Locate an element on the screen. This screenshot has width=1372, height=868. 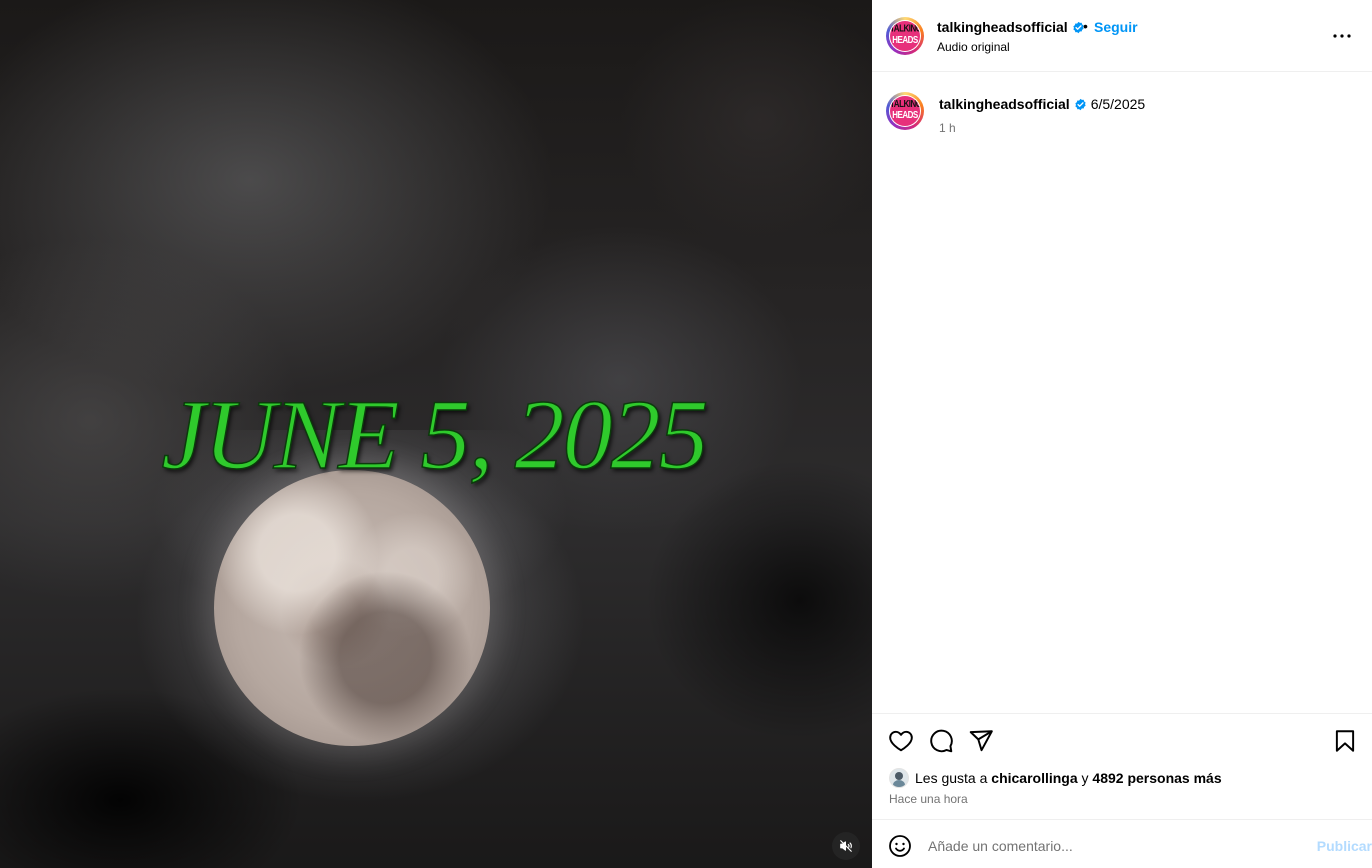
save-button is located at coordinates (1345, 741).